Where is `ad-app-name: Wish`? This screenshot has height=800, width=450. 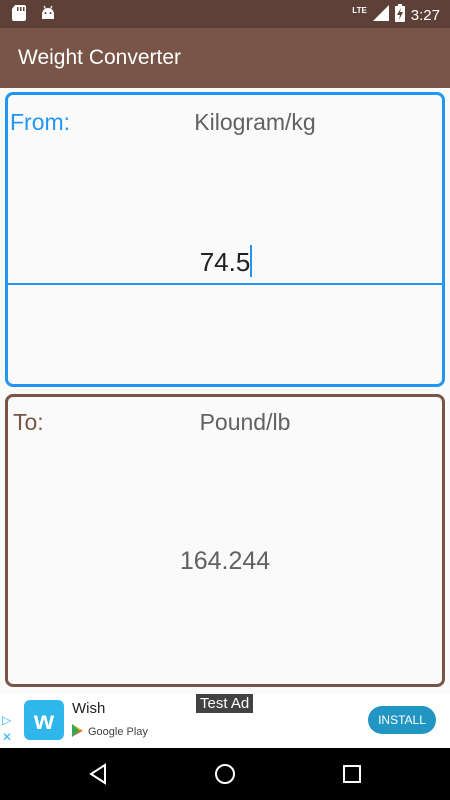 ad-app-name: Wish is located at coordinates (89, 708).